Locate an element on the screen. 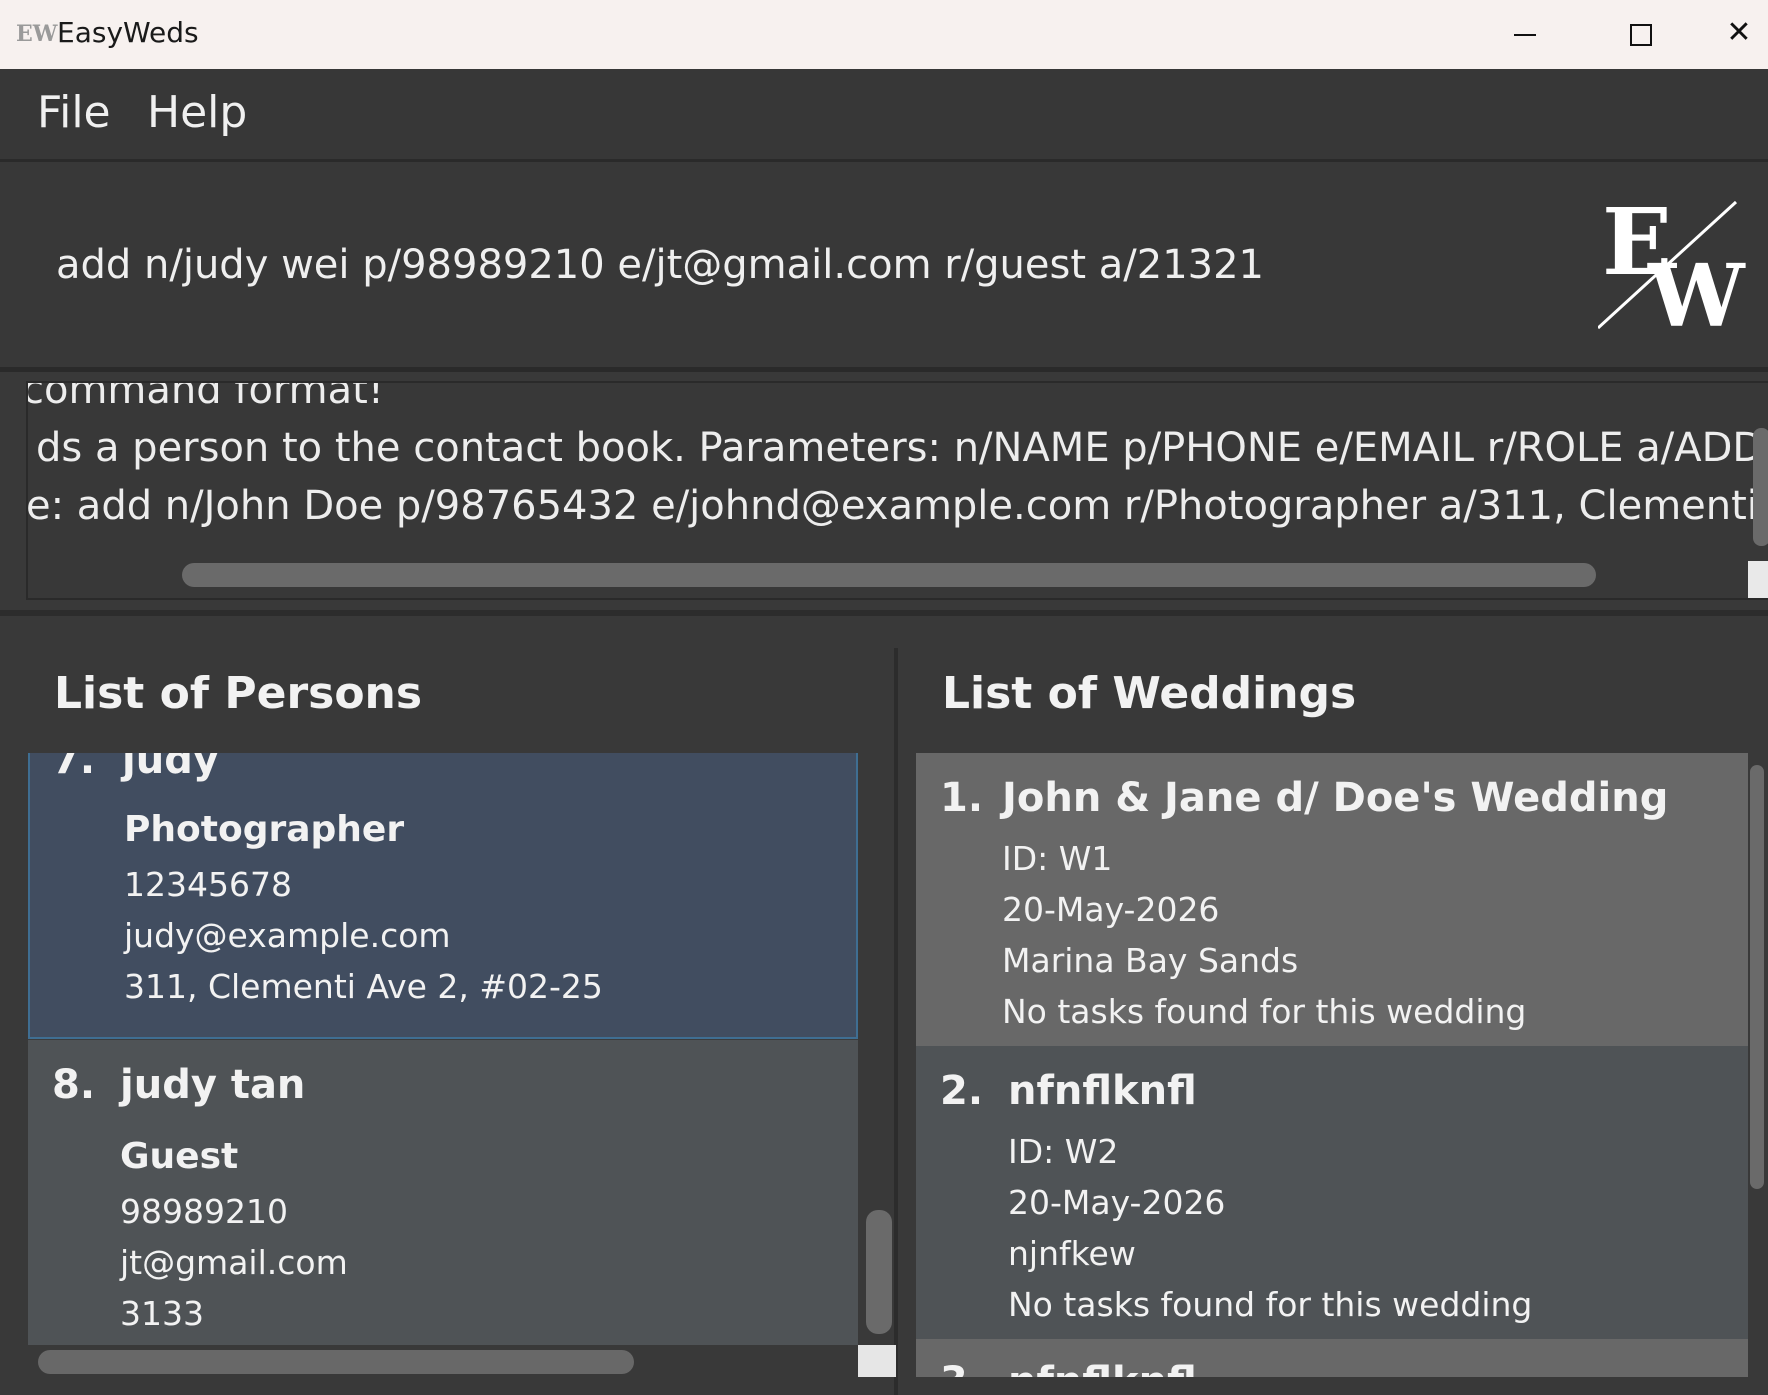 This screenshot has width=1768, height=1395. minimize-button is located at coordinates (1525, 34).